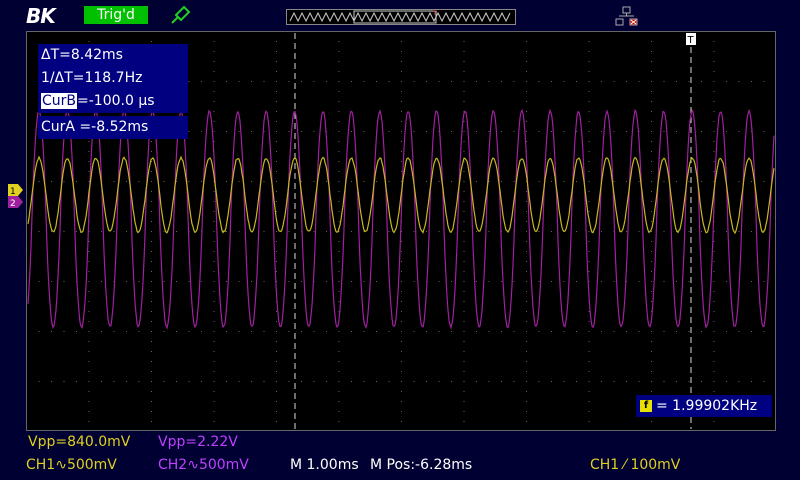  Describe the element at coordinates (627, 17) in the screenshot. I see `network-icon` at that location.